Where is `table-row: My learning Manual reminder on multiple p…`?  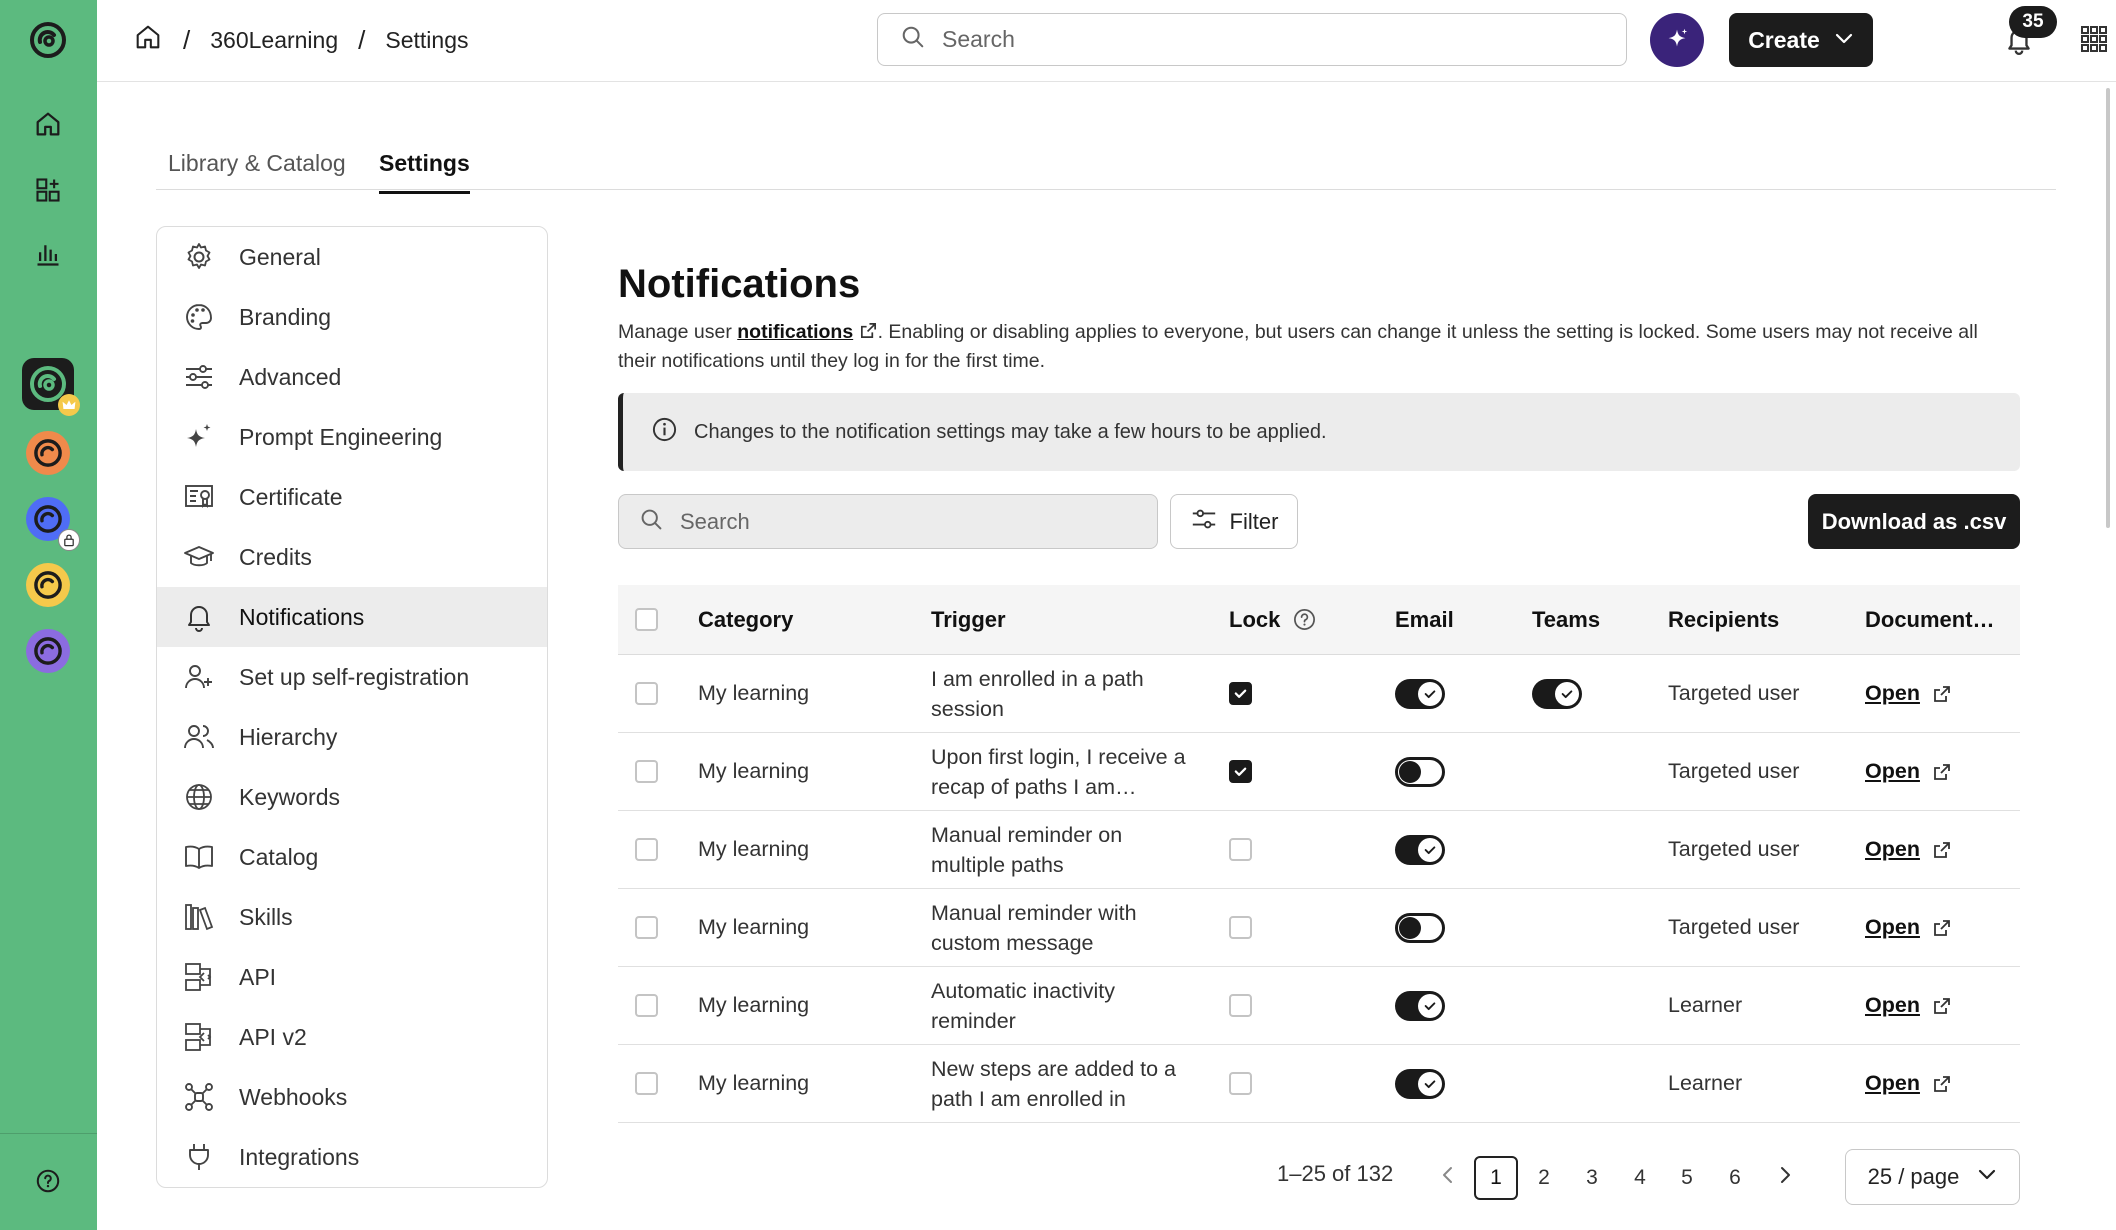 table-row: My learning Manual reminder on multiple p… is located at coordinates (1319, 850).